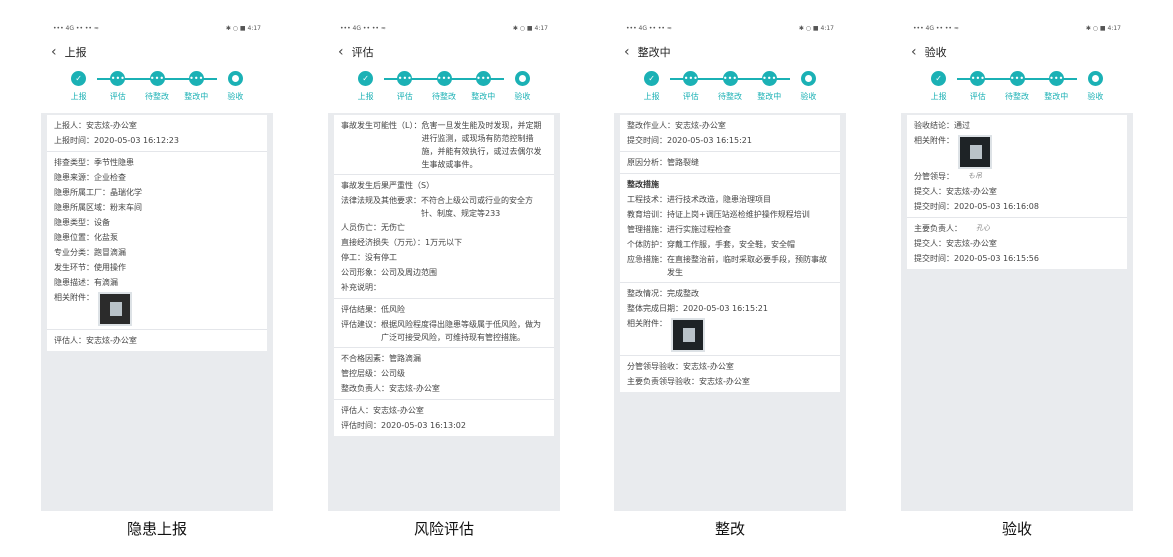 This screenshot has width=1173, height=557. What do you see at coordinates (373, 373) in the screenshot?
I see `control-level: 管控层级：公司级` at bounding box center [373, 373].